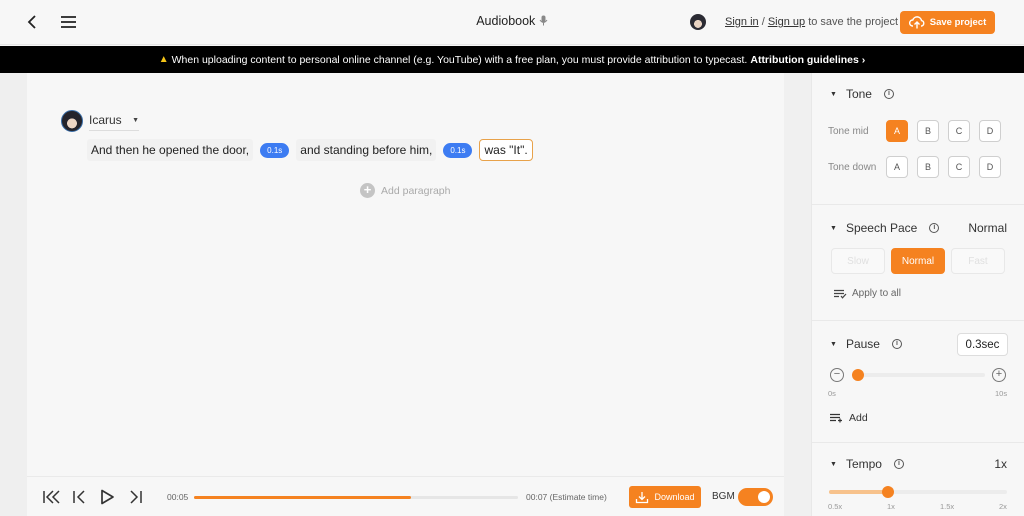 This screenshot has height=516, width=1024. I want to click on pause-min-label: 0s, so click(832, 393).